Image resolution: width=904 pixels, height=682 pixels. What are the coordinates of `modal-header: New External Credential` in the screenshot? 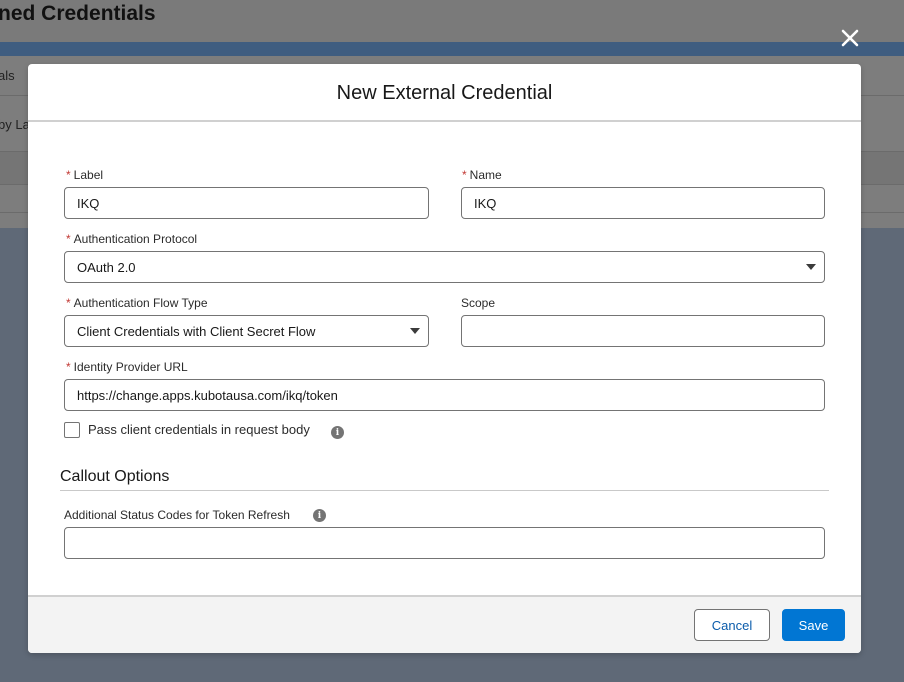 It's located at (444, 93).